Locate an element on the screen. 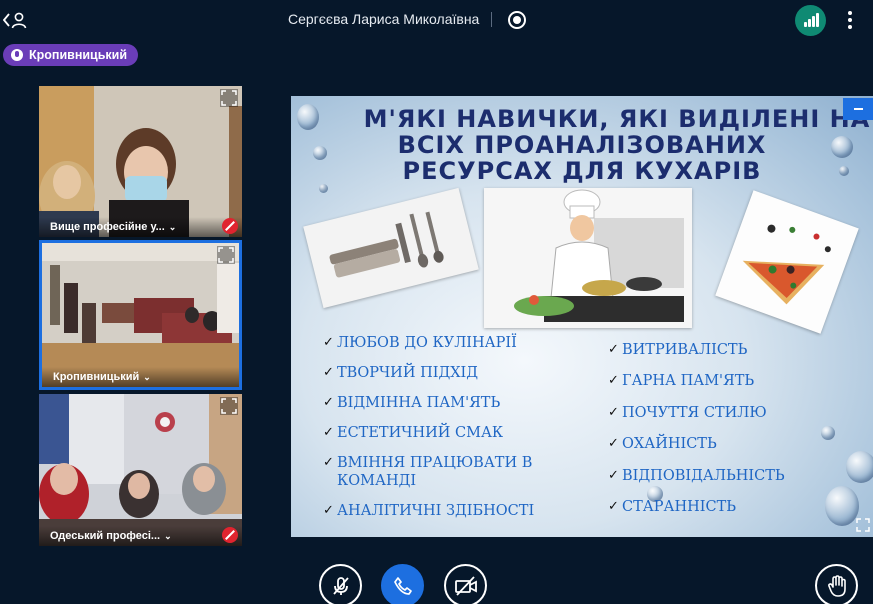 This screenshot has width=873, height=604. slide-title-line: ВСІХ ПРОАНАЛІЗОВАНИХ is located at coordinates (582, 145).